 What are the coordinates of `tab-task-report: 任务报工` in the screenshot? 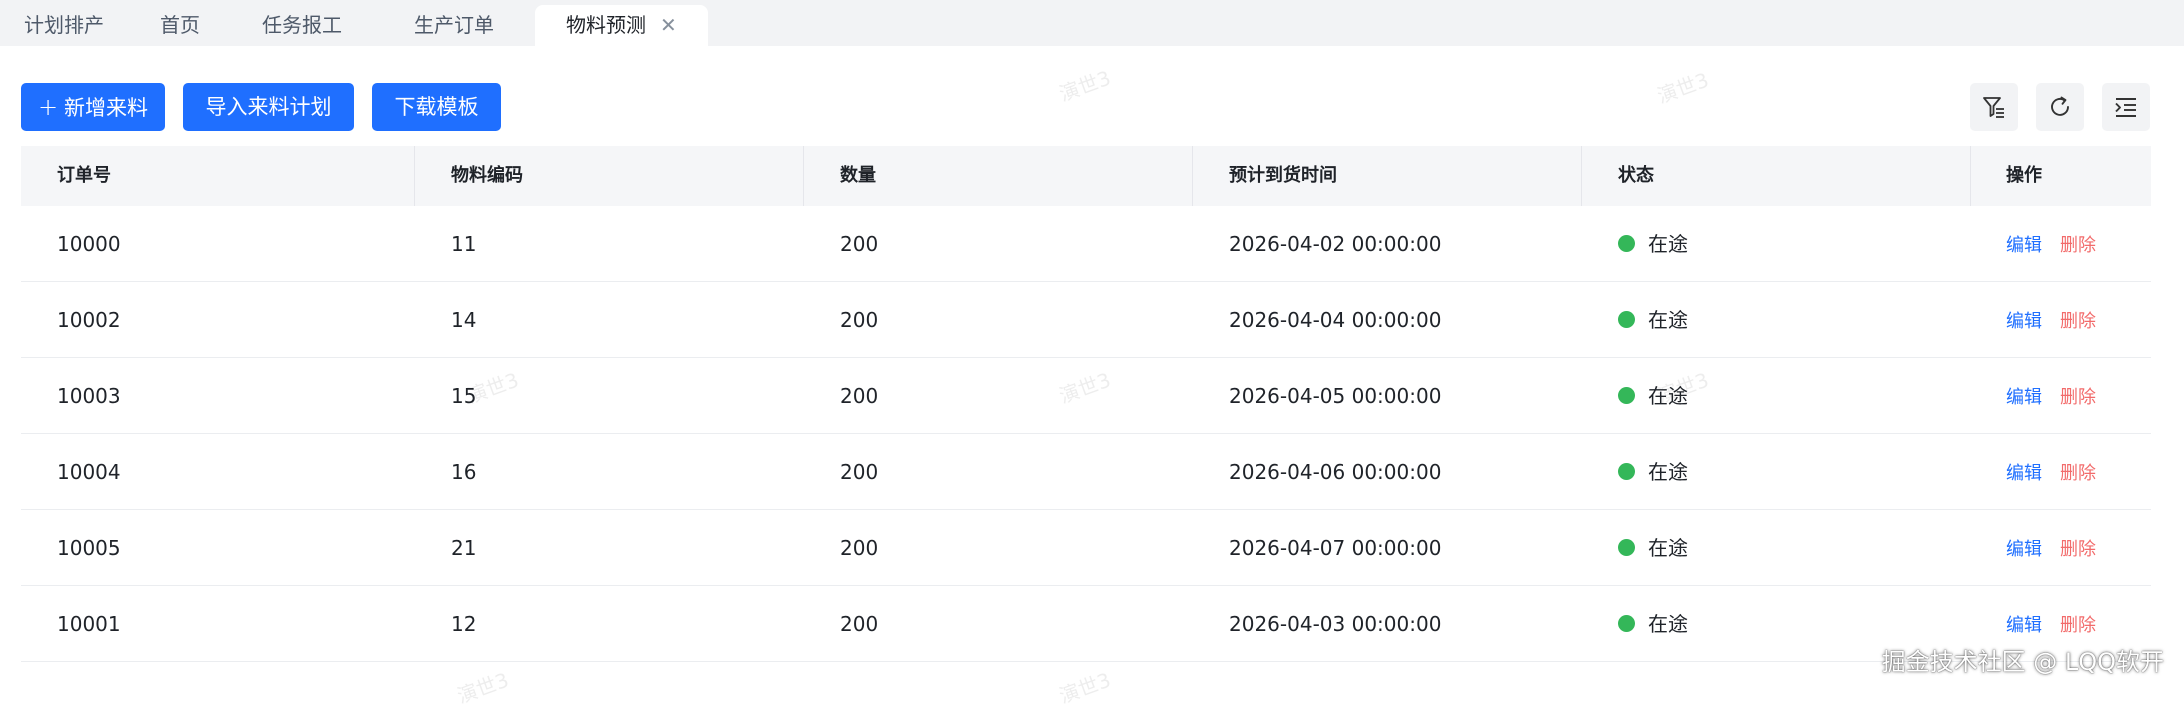 It's located at (302, 25).